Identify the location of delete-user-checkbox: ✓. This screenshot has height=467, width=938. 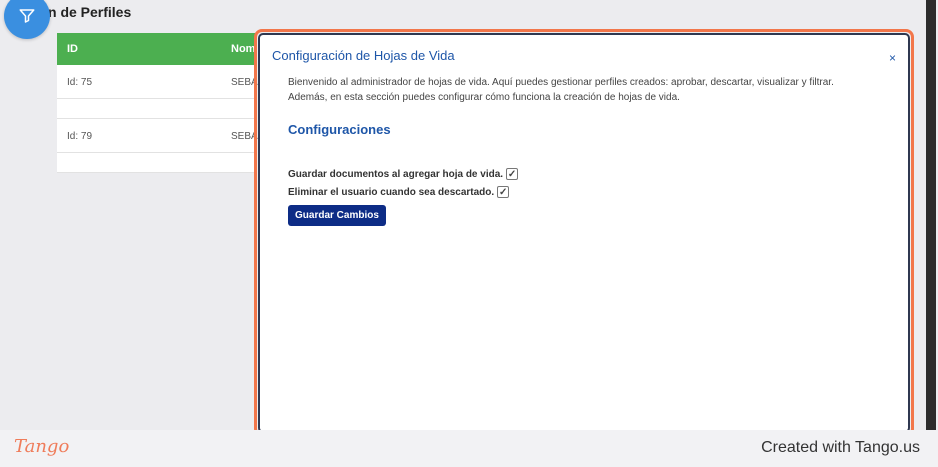
(503, 192).